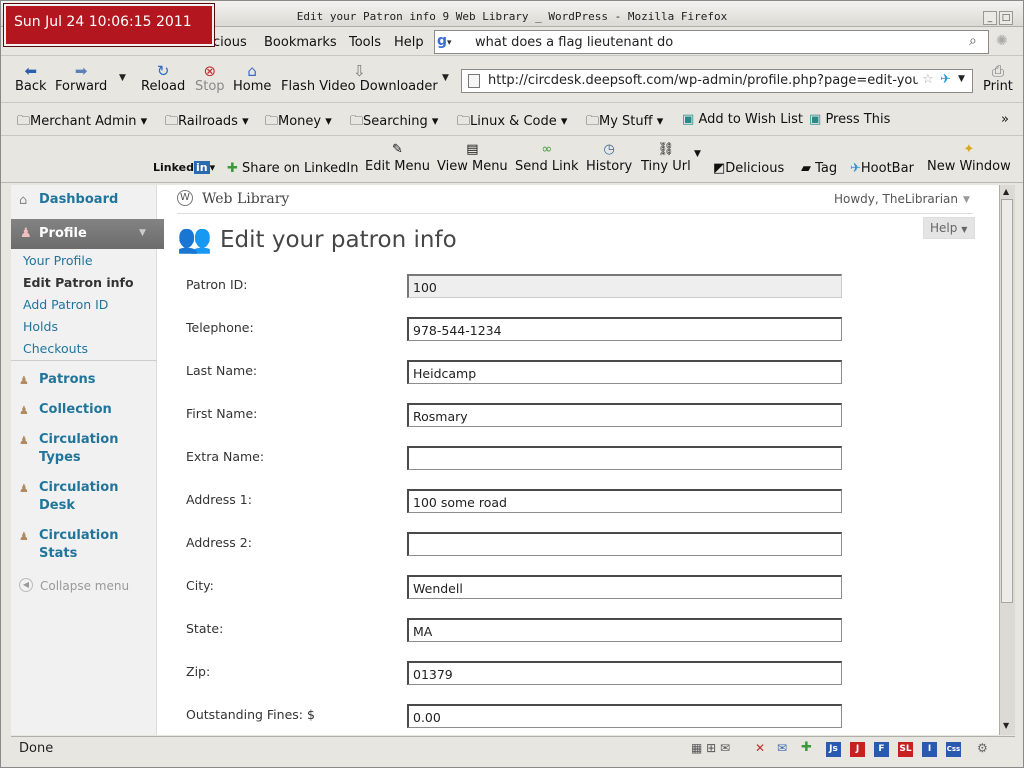 This screenshot has width=1024, height=768. Describe the element at coordinates (67, 380) in the screenshot. I see `sidebar-item-patrons: Patrons` at that location.